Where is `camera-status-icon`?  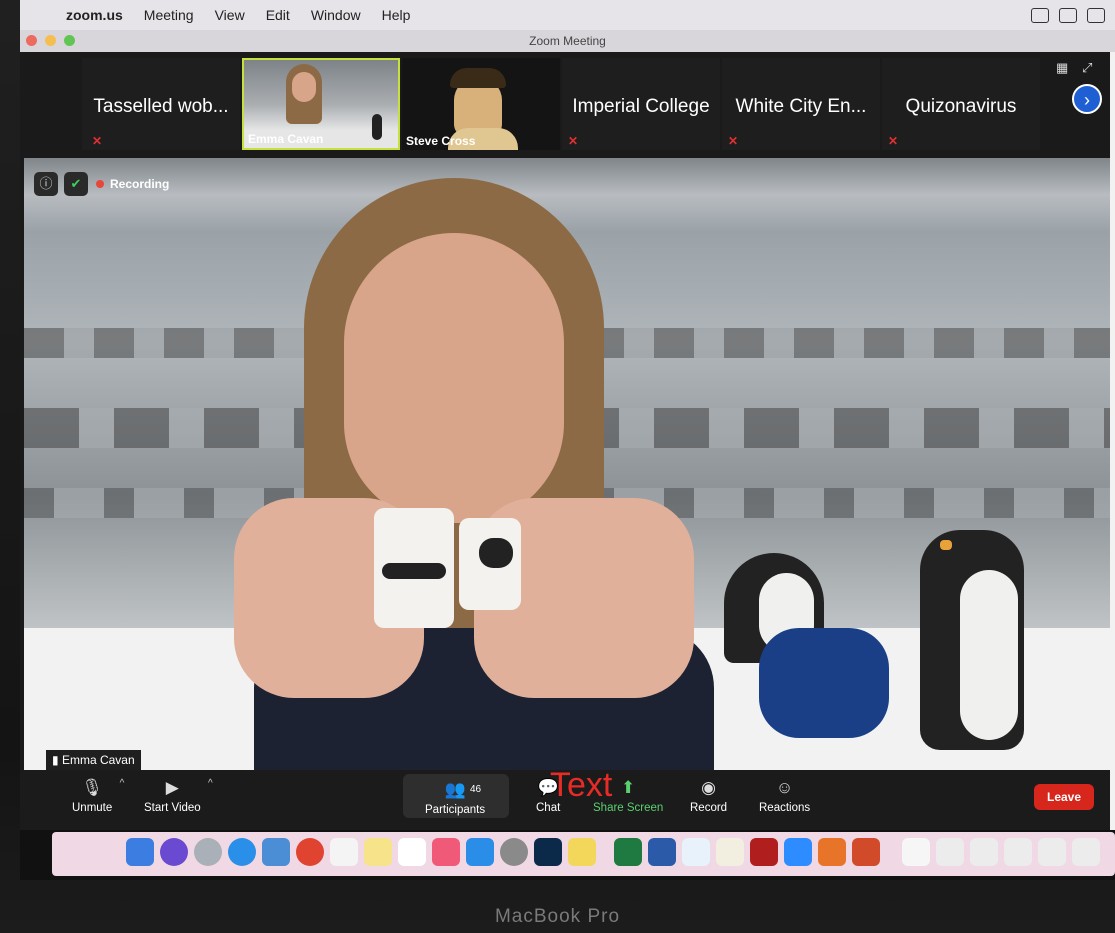
camera-status-icon is located at coordinates (1040, 15).